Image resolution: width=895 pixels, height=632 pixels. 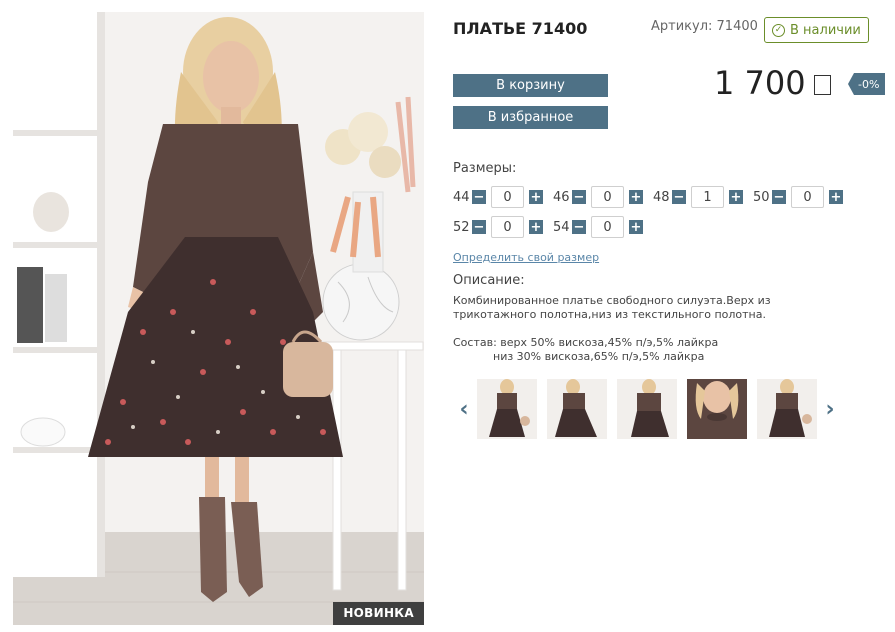 I want to click on stock-status-badge: ✓ В наличии, so click(x=816, y=30).